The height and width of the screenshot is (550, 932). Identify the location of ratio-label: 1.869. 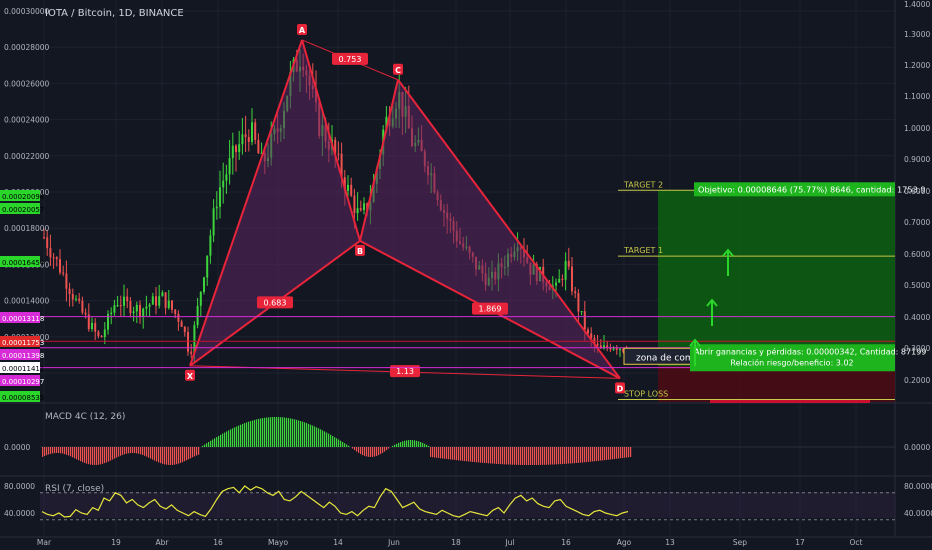
(490, 309).